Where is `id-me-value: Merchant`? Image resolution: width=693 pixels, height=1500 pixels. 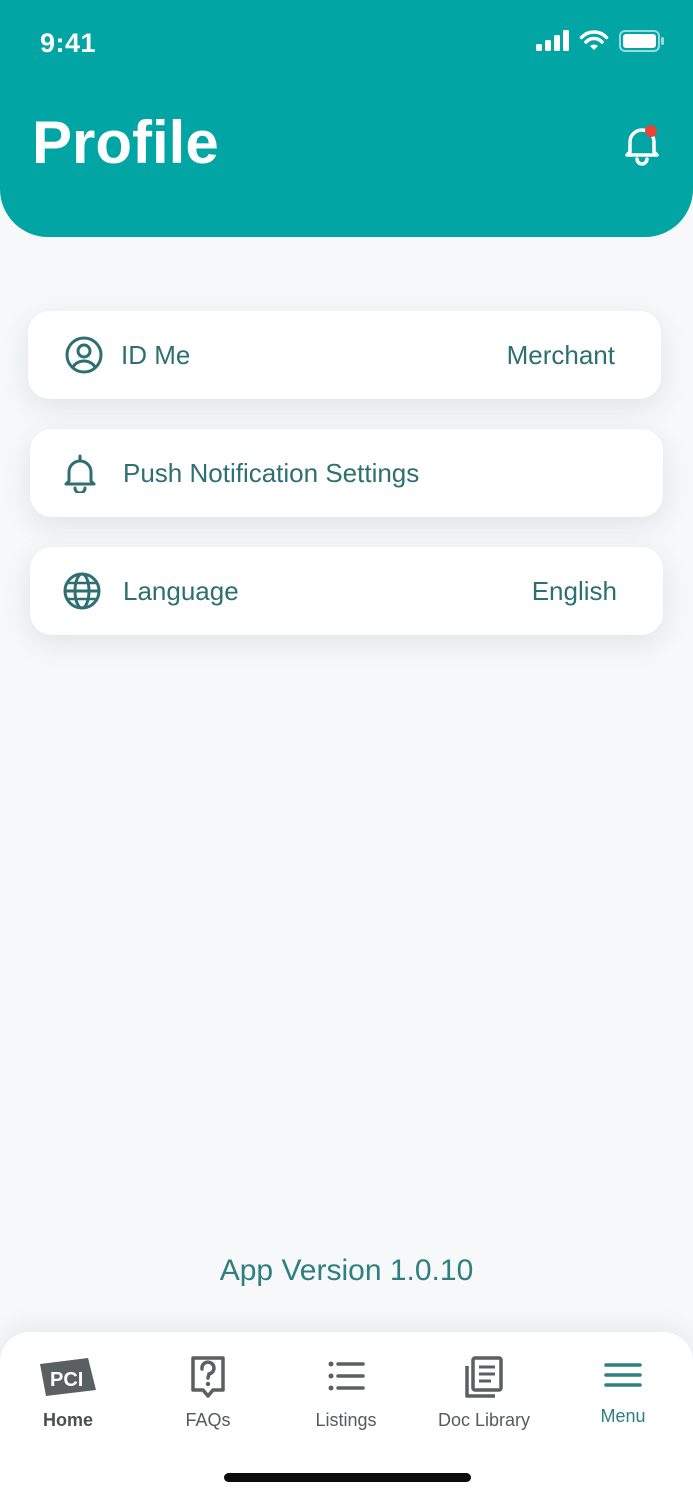 id-me-value: Merchant is located at coordinates (560, 355).